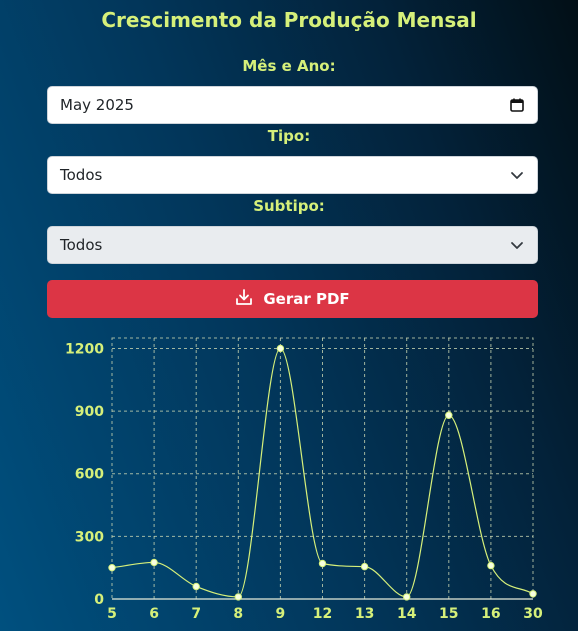  Describe the element at coordinates (154, 614) in the screenshot. I see `x-tick-label: 6` at that location.